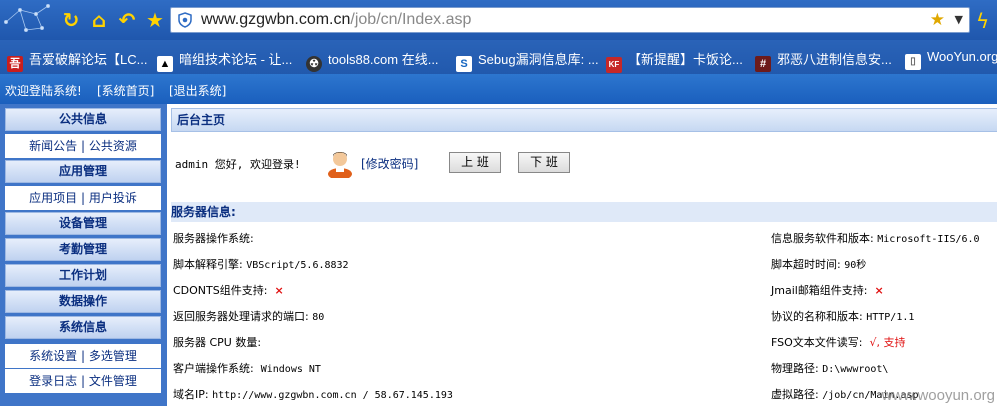  What do you see at coordinates (83, 327) in the screenshot?
I see `sidebar-section-system-info: 系统信息` at bounding box center [83, 327].